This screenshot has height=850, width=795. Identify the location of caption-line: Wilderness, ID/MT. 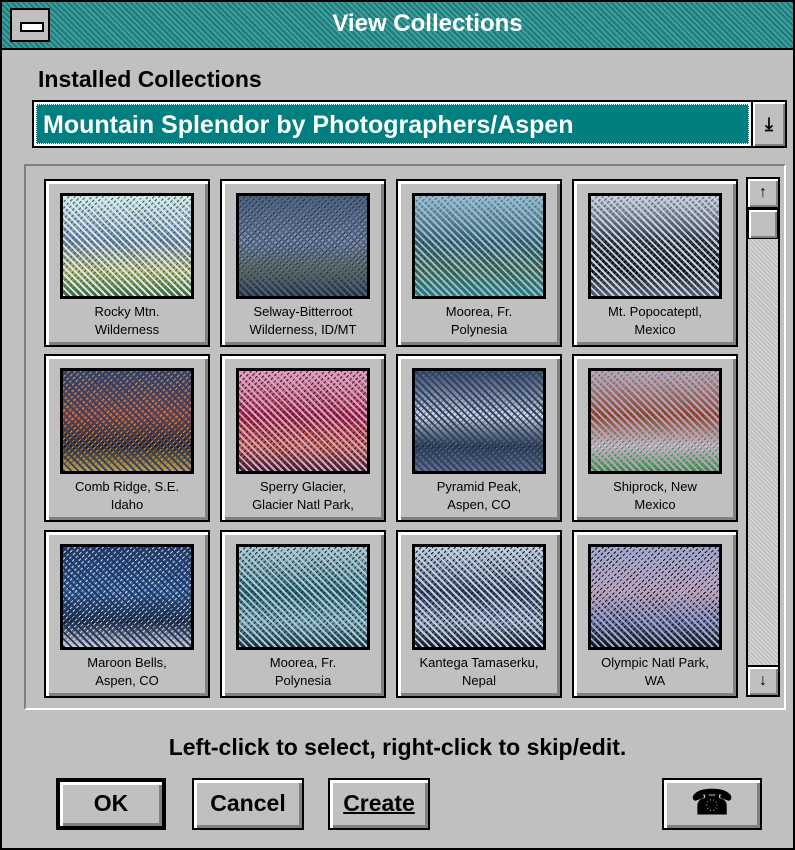
(303, 329).